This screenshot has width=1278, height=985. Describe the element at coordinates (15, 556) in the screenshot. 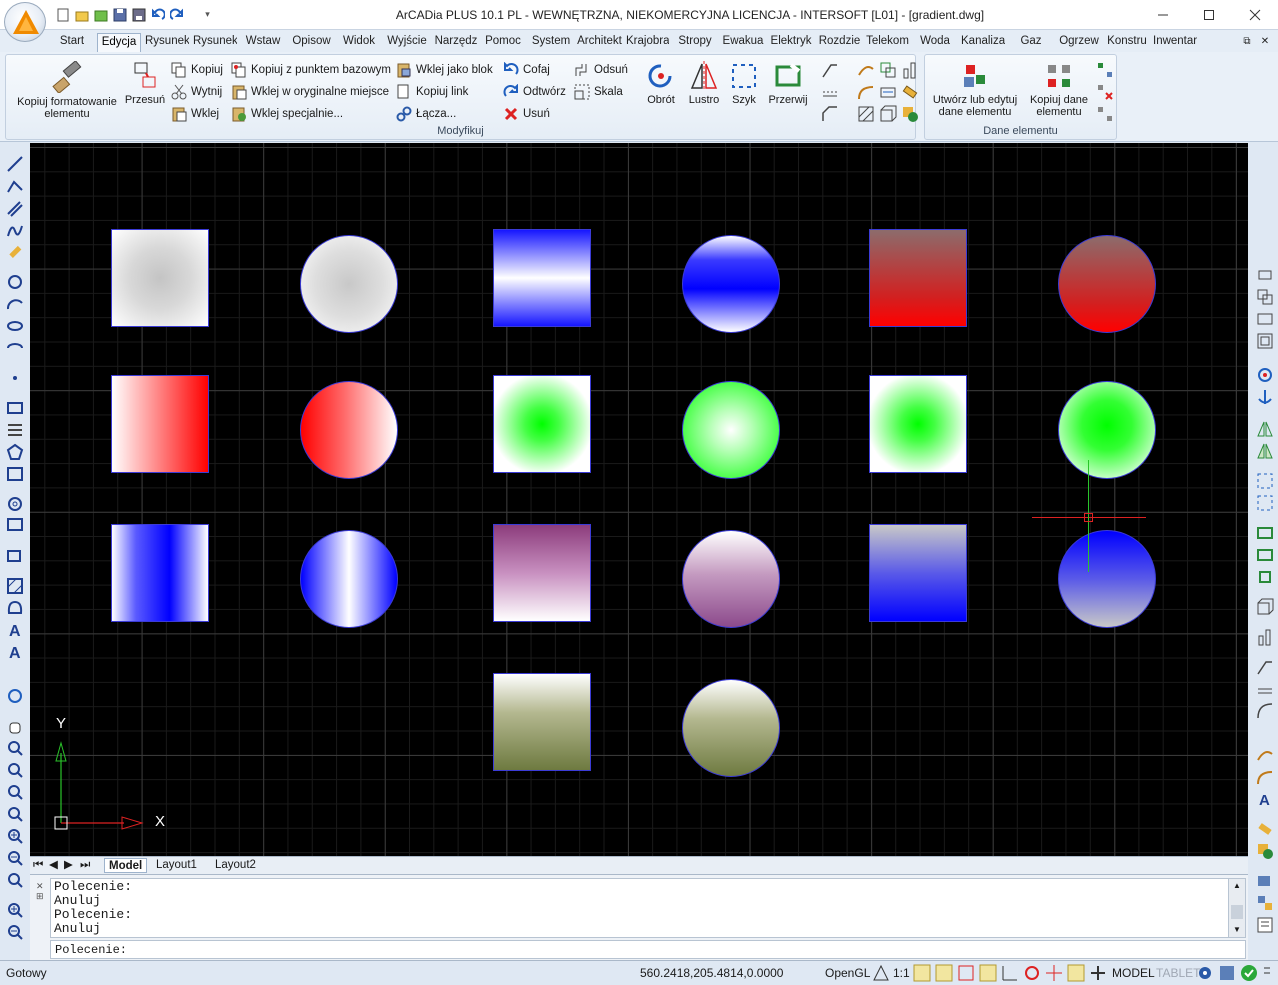

I see `wipeout-icon` at that location.